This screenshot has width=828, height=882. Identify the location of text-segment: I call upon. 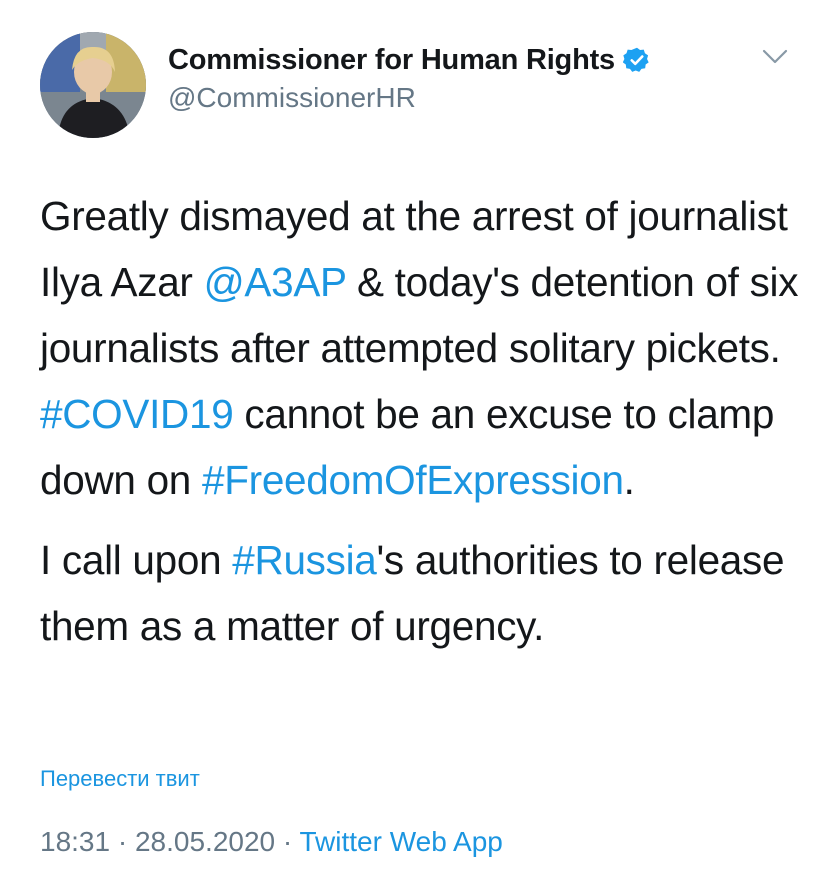
(136, 560).